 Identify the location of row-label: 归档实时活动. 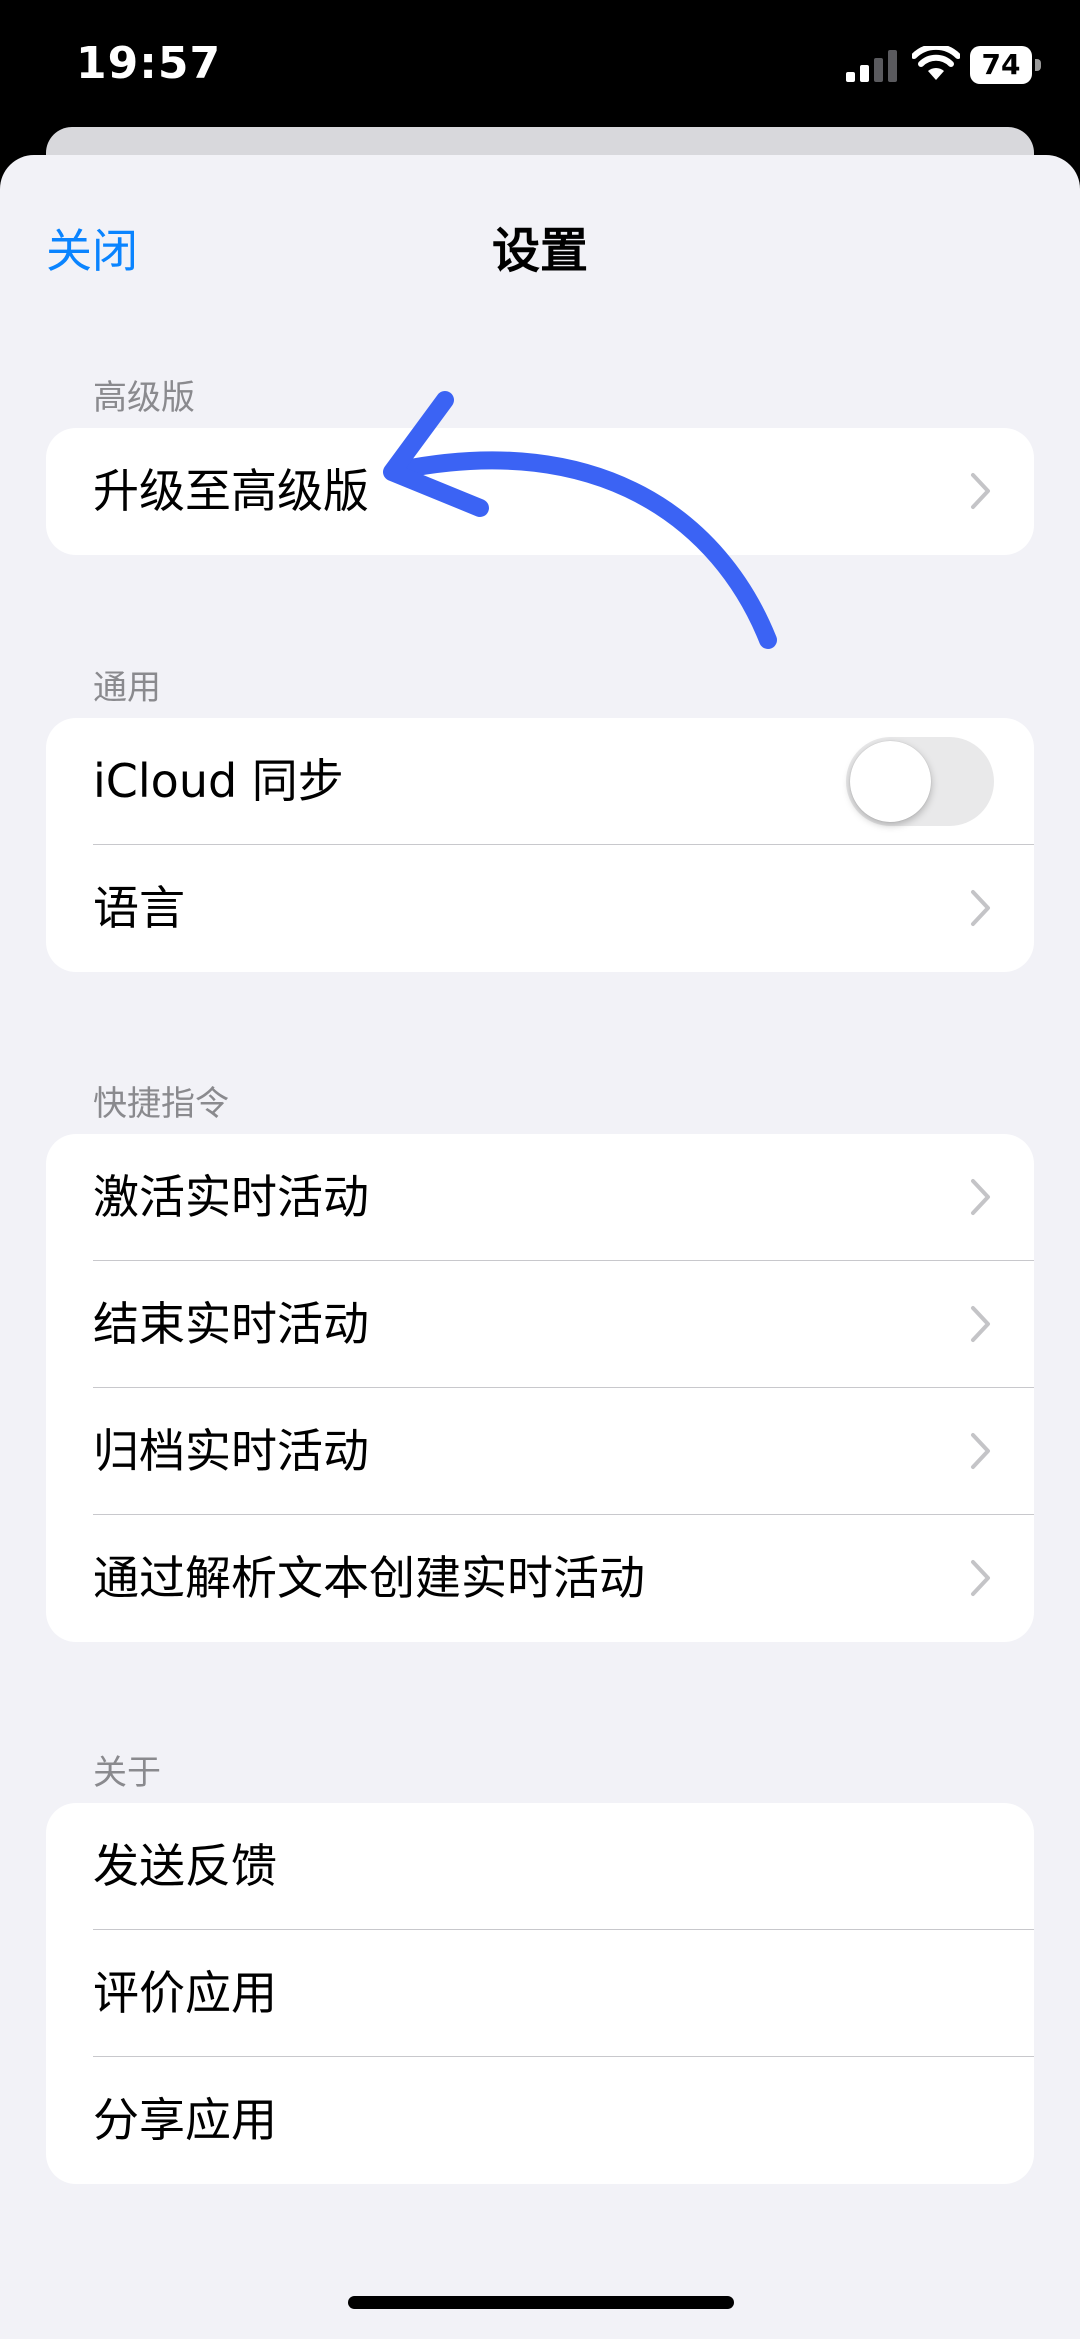
(231, 1451).